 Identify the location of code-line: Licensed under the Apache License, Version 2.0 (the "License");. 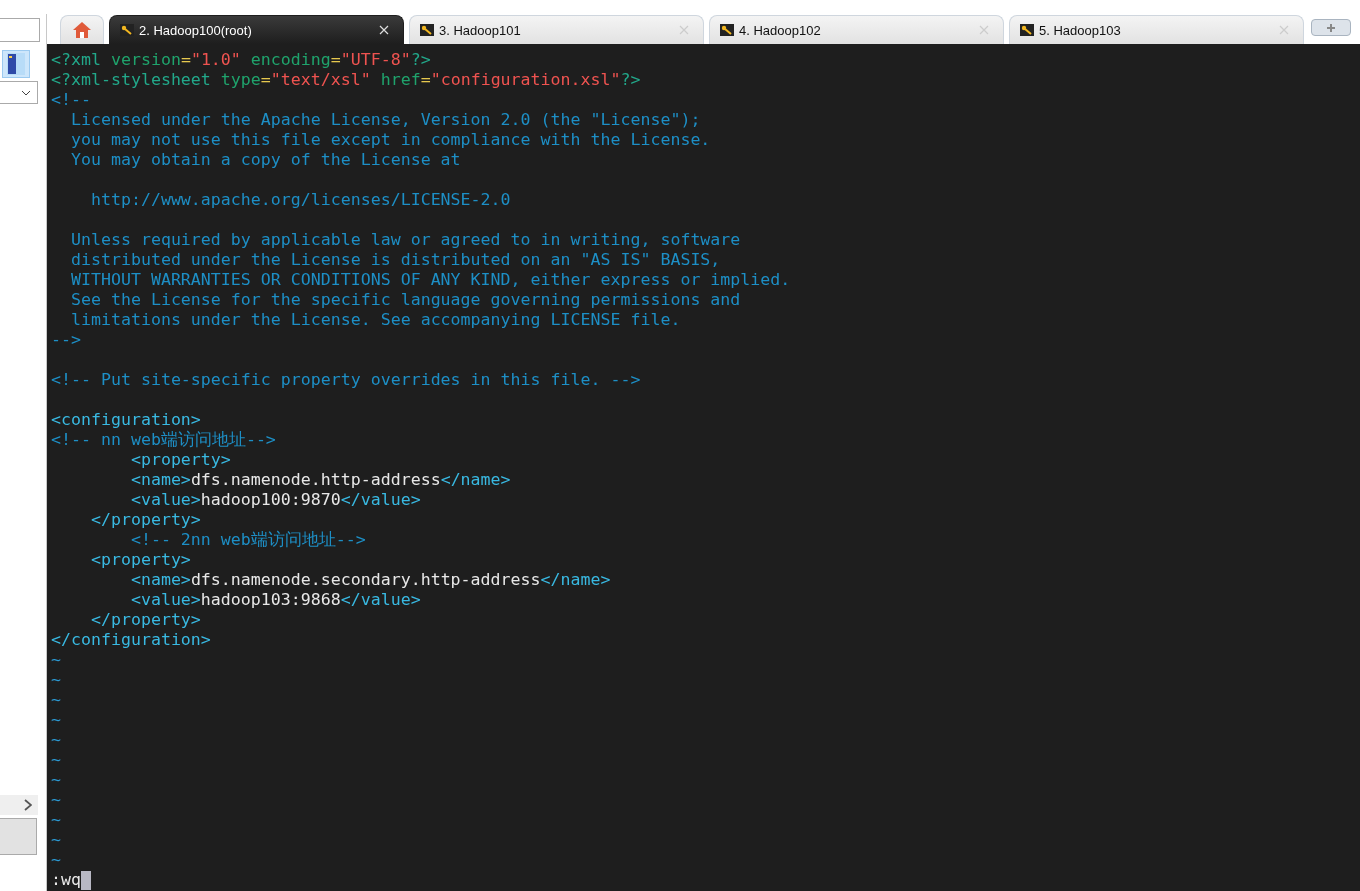
(385, 120).